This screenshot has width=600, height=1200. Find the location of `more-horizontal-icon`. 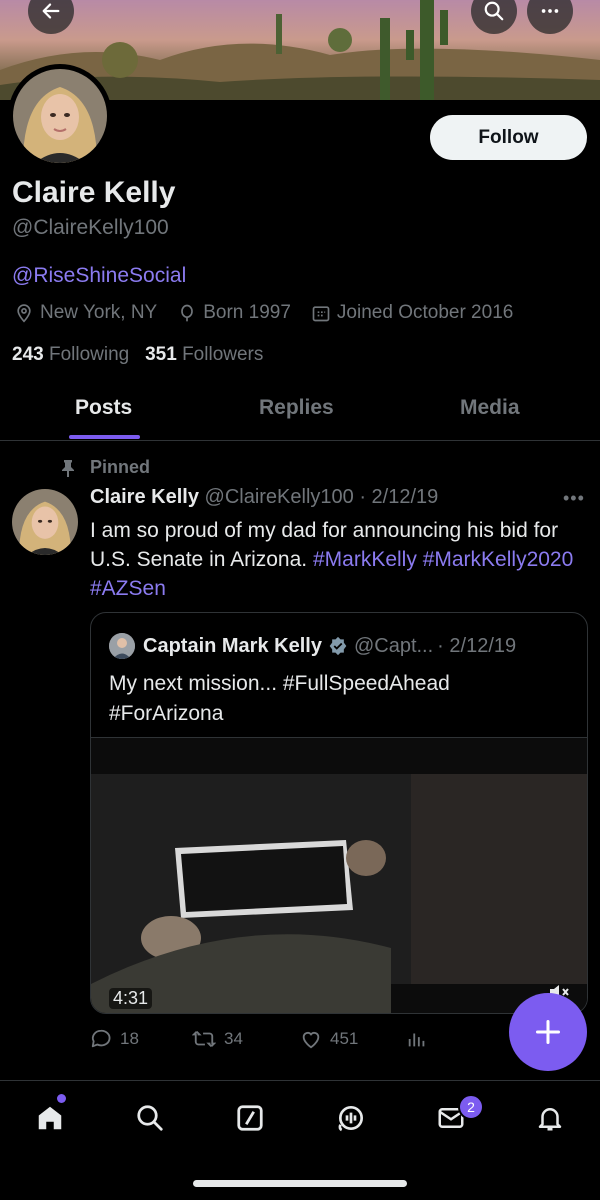

more-horizontal-icon is located at coordinates (550, 11).